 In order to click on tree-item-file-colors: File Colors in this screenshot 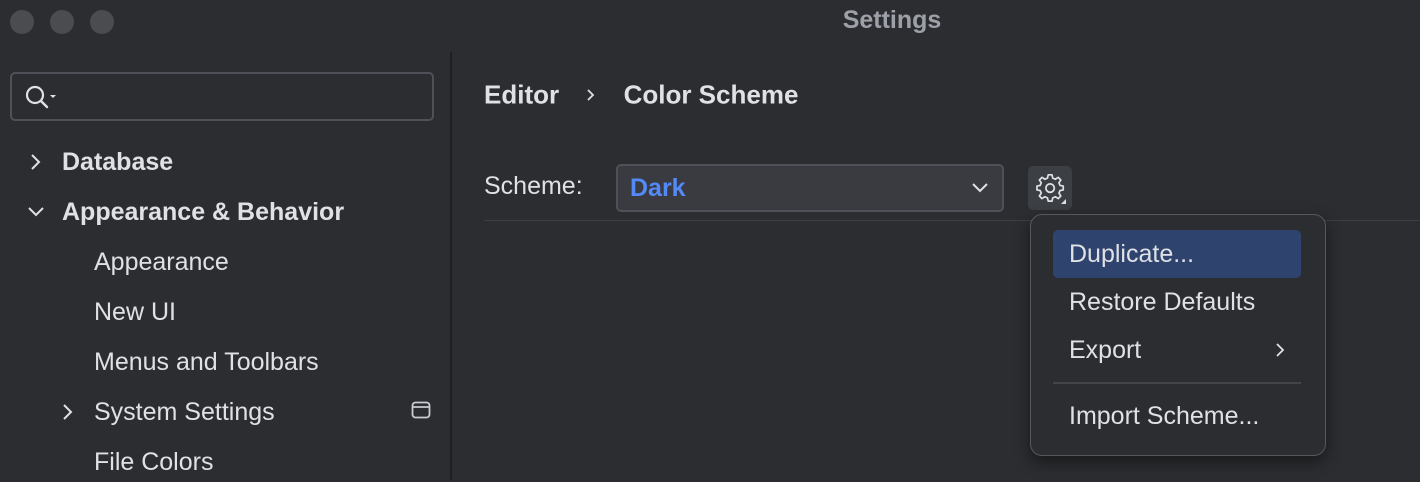, I will do `click(220, 462)`.